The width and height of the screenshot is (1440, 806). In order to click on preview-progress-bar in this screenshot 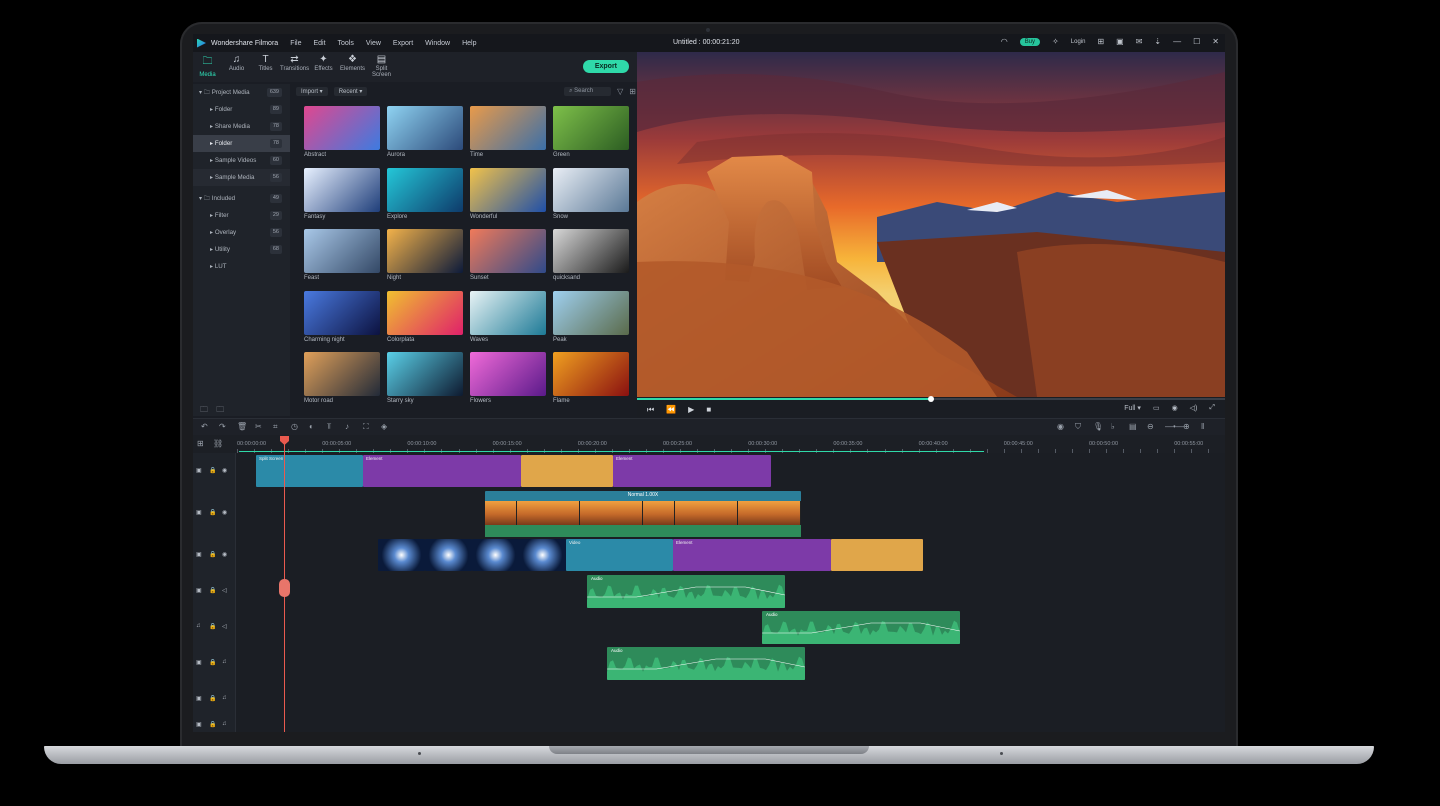, I will do `click(931, 399)`.